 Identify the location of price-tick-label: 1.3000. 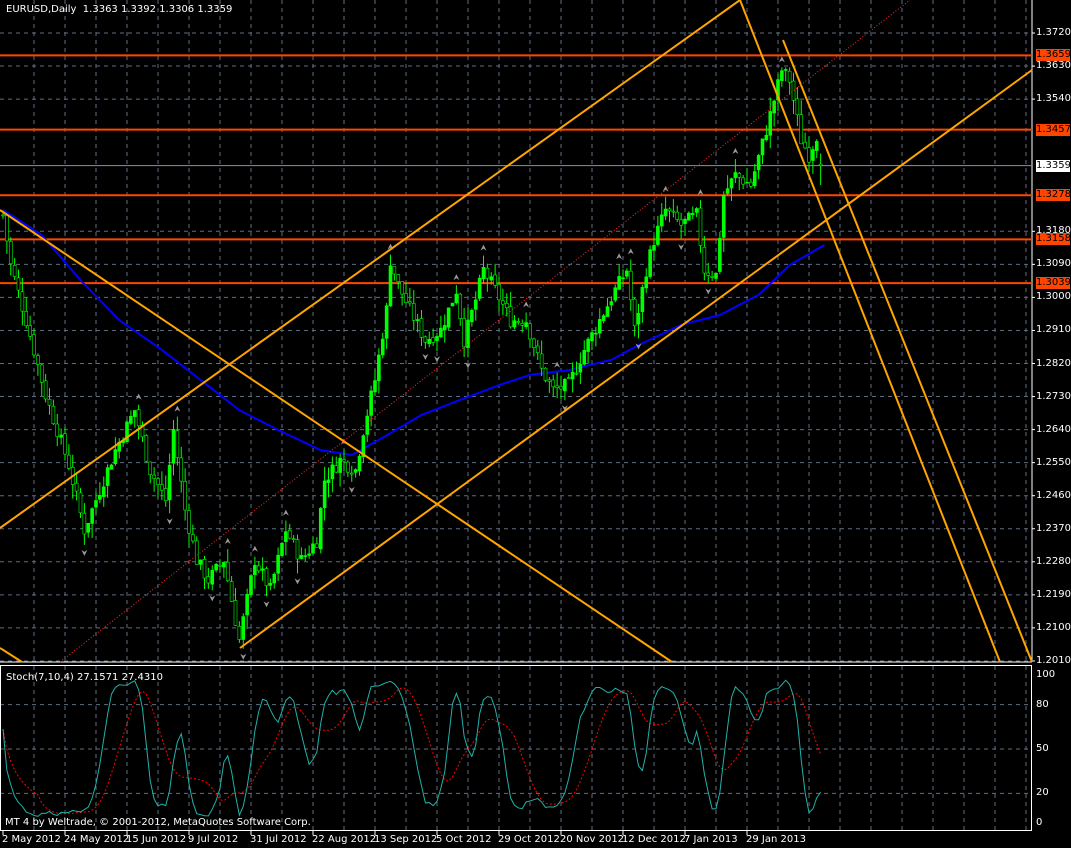
(1053, 297).